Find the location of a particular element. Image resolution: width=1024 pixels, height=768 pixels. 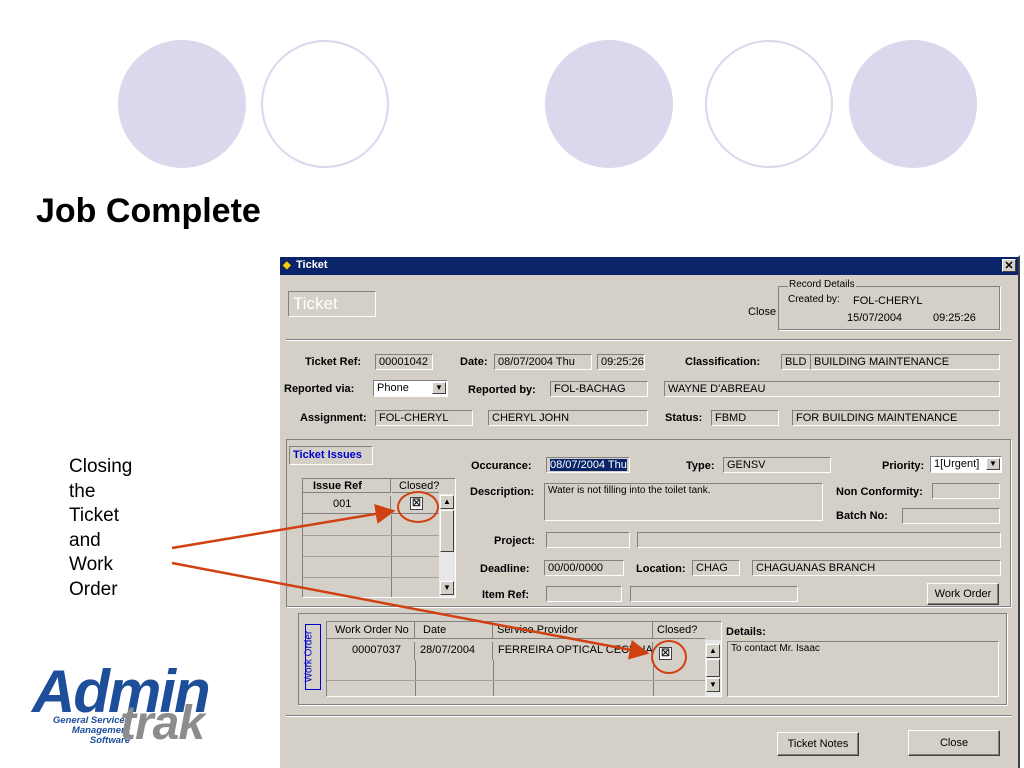

callout-line: Ticket is located at coordinates (94, 515).